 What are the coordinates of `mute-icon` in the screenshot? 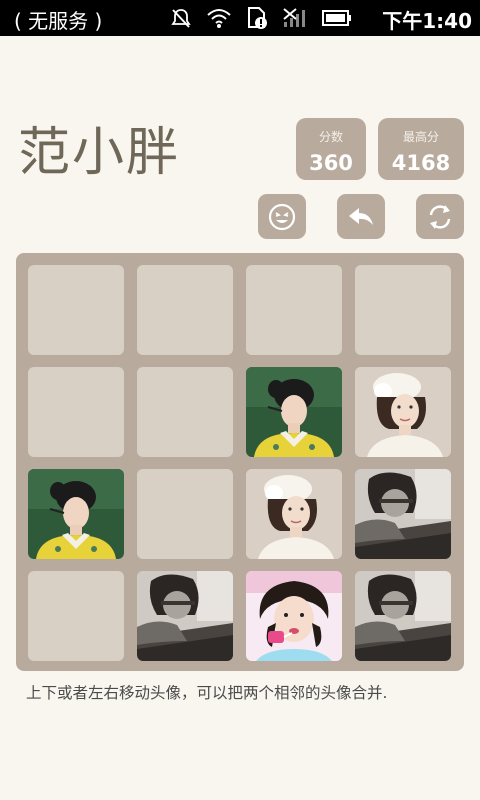 It's located at (181, 18).